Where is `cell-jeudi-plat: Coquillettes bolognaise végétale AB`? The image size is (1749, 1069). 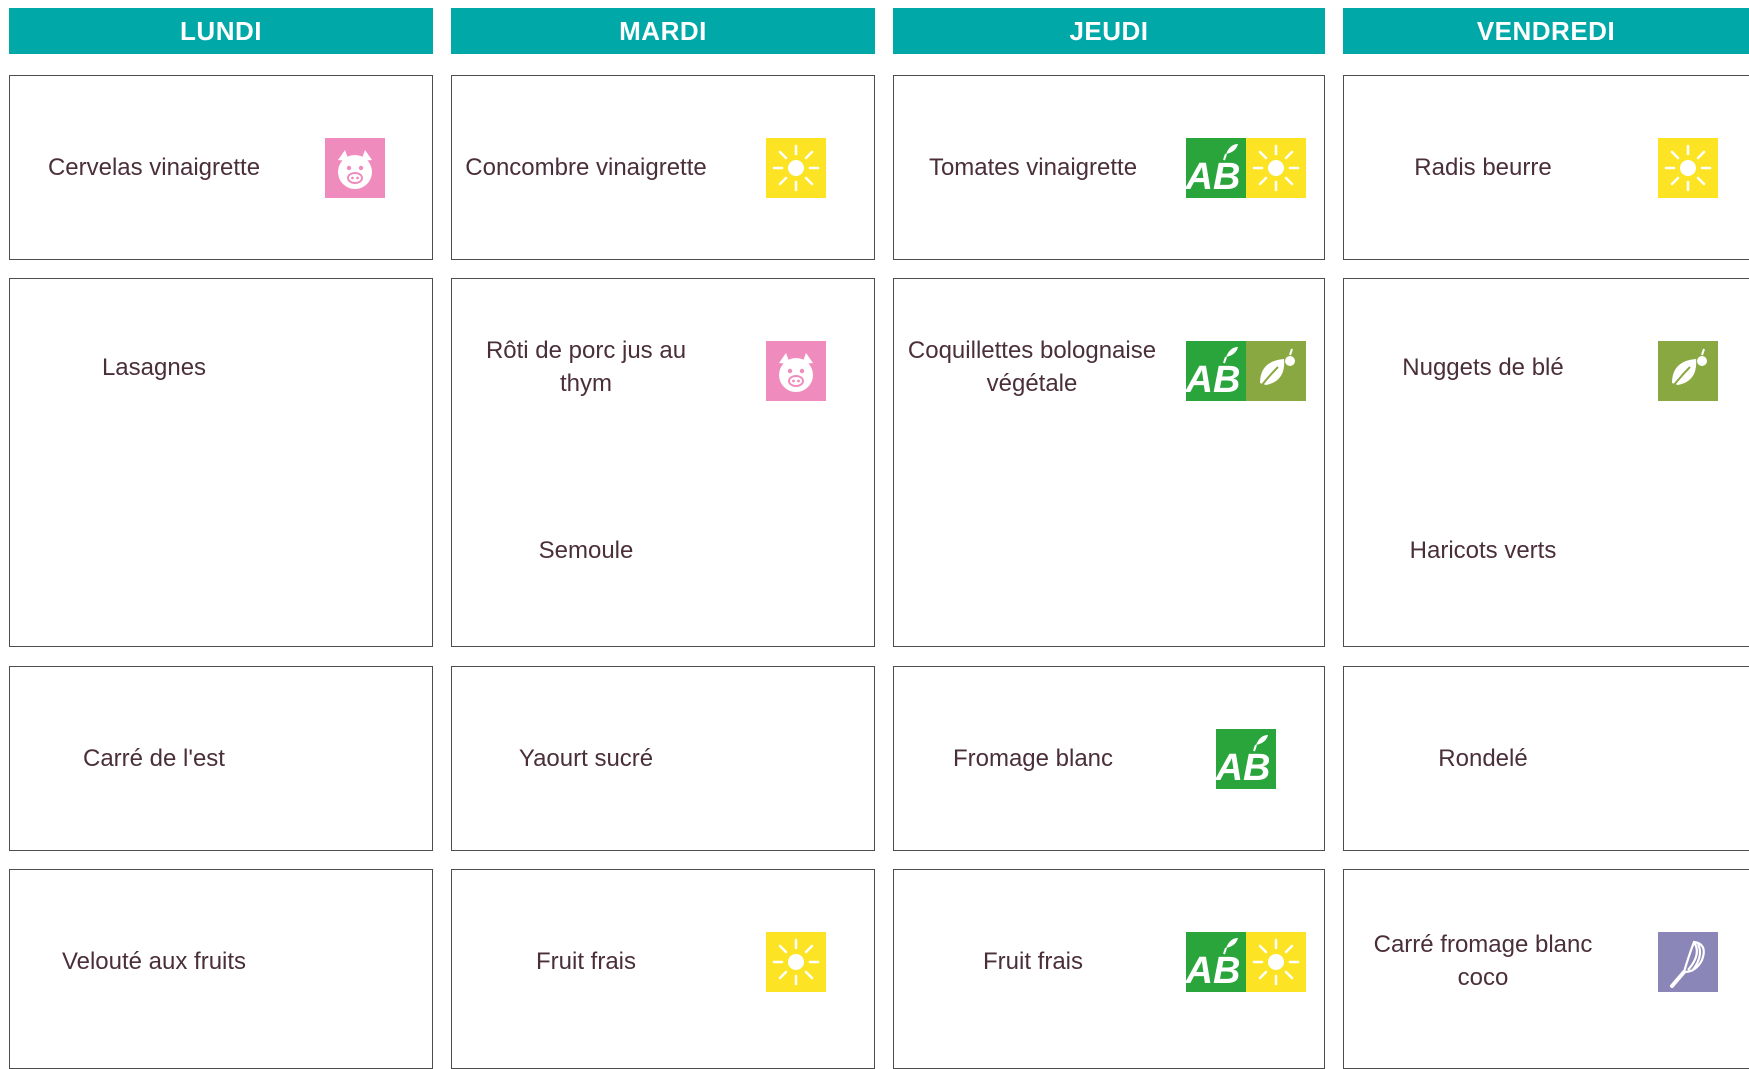
cell-jeudi-plat: Coquillettes bolognaise végétale AB is located at coordinates (1109, 462).